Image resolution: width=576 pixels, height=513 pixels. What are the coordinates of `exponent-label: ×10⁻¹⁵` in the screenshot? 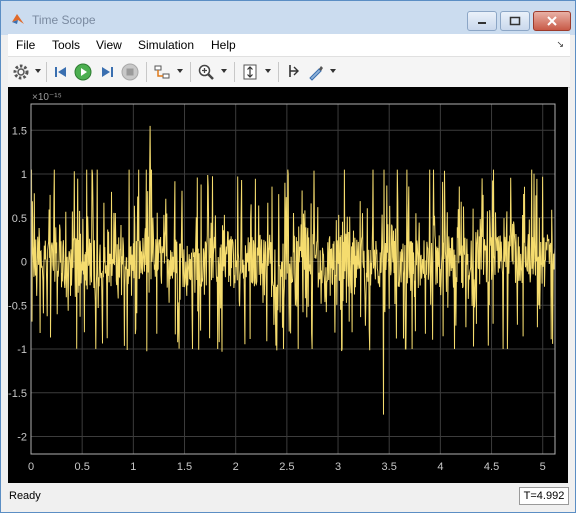 It's located at (47, 97).